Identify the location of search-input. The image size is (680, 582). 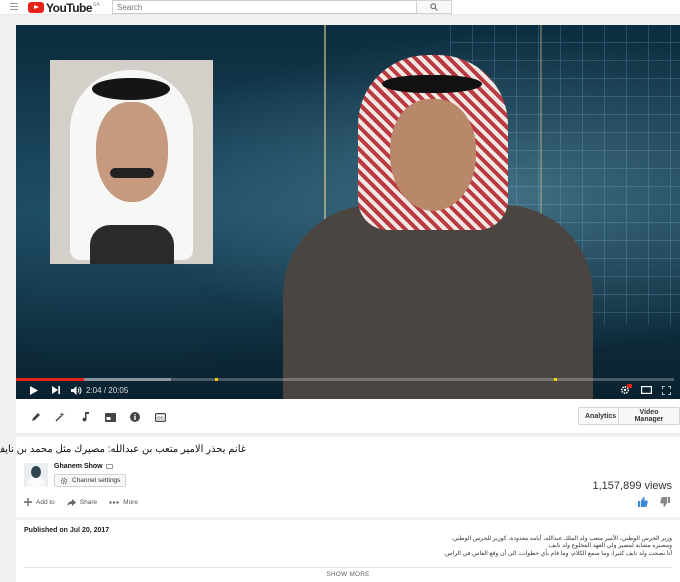
(264, 7).